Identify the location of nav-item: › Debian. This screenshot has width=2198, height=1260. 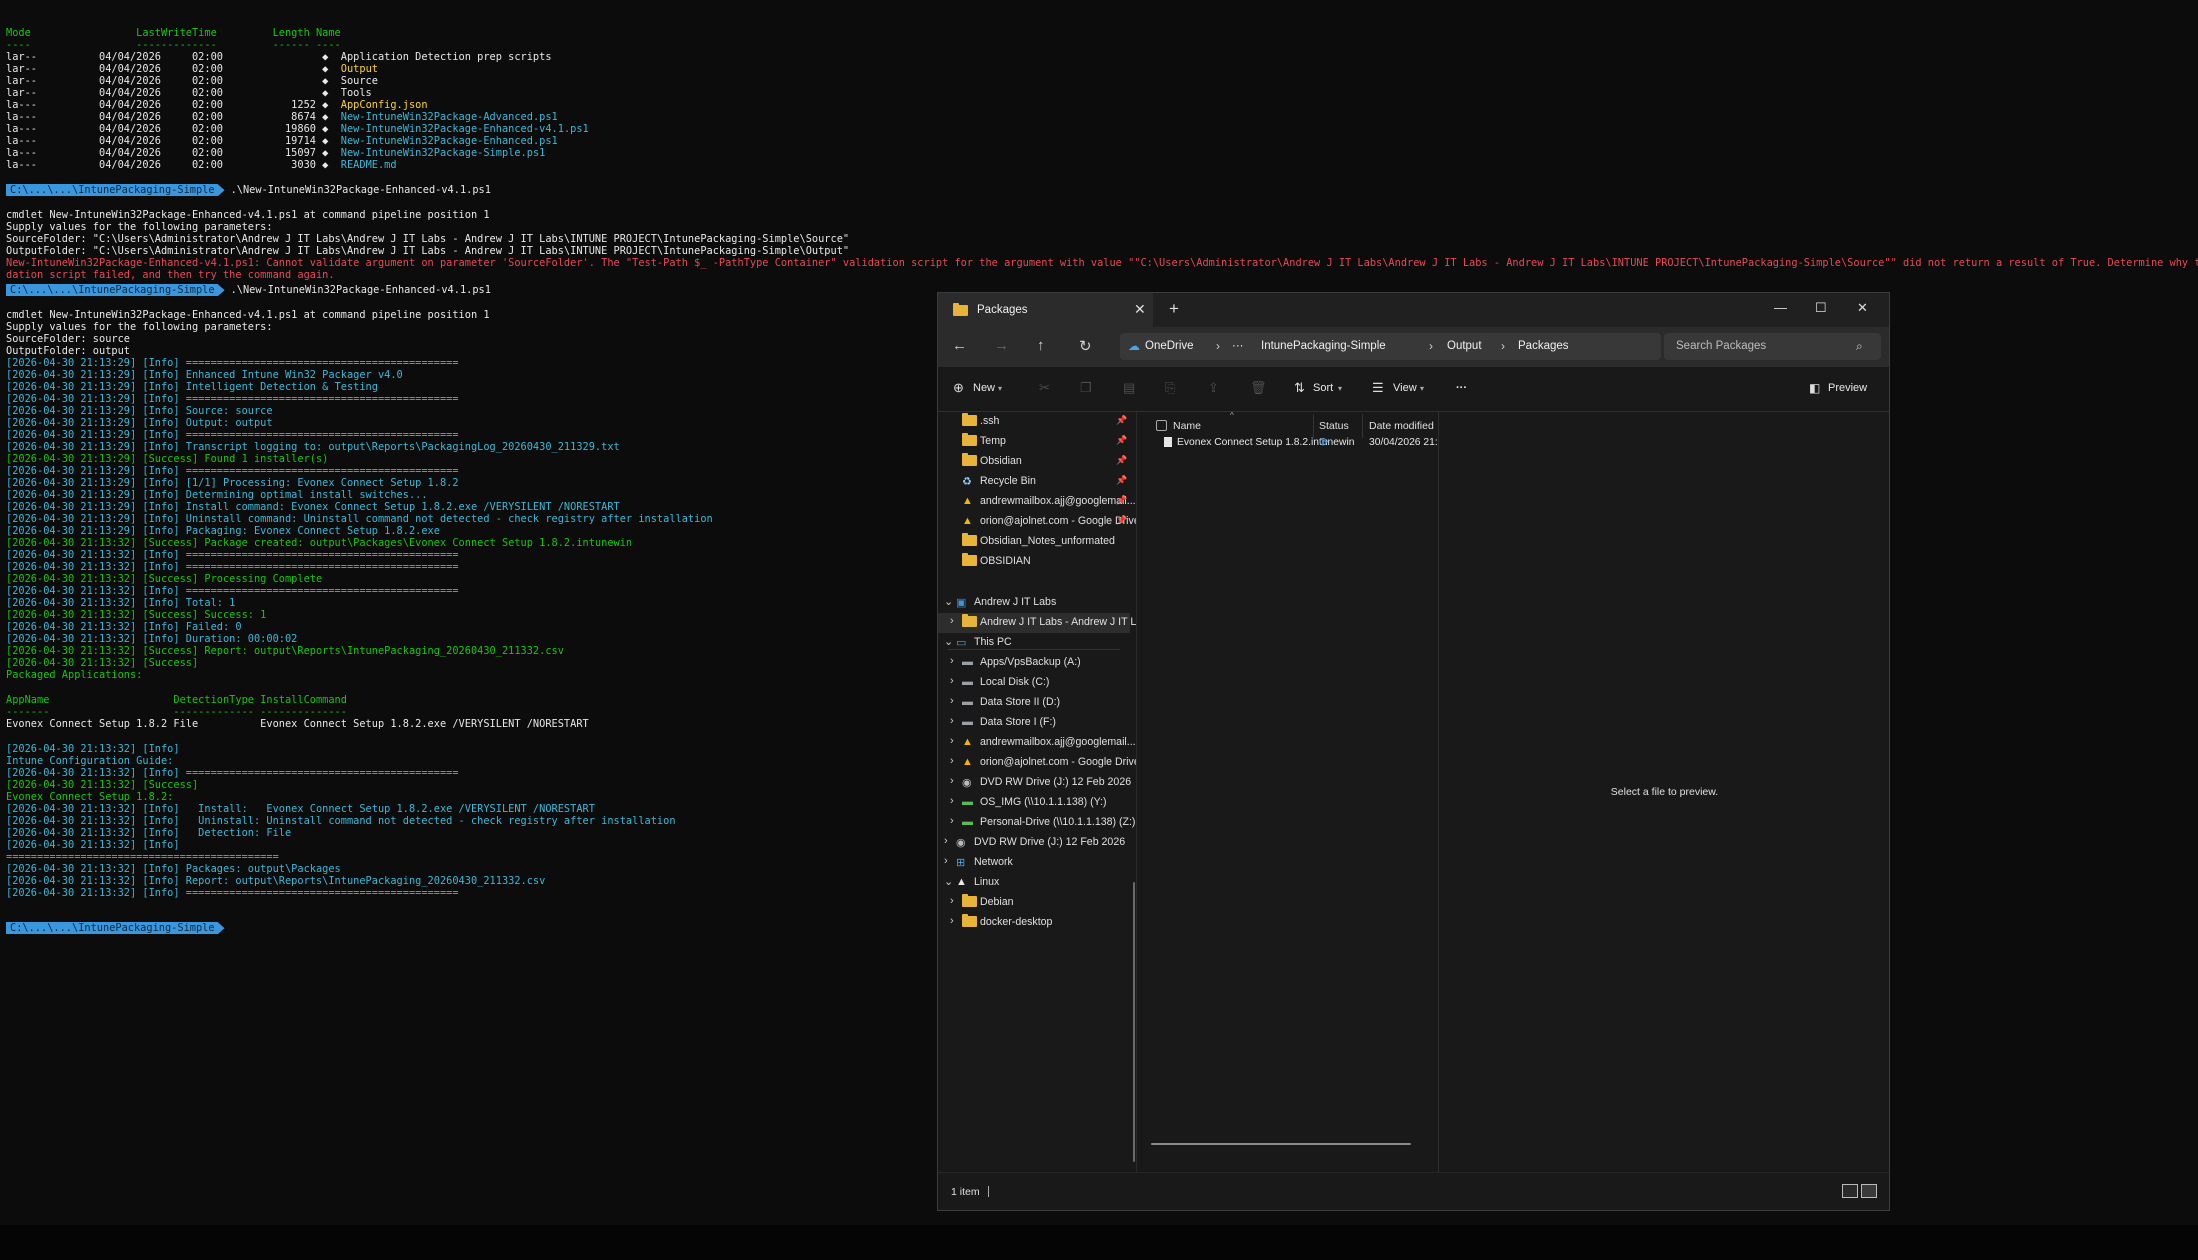
(1034, 903).